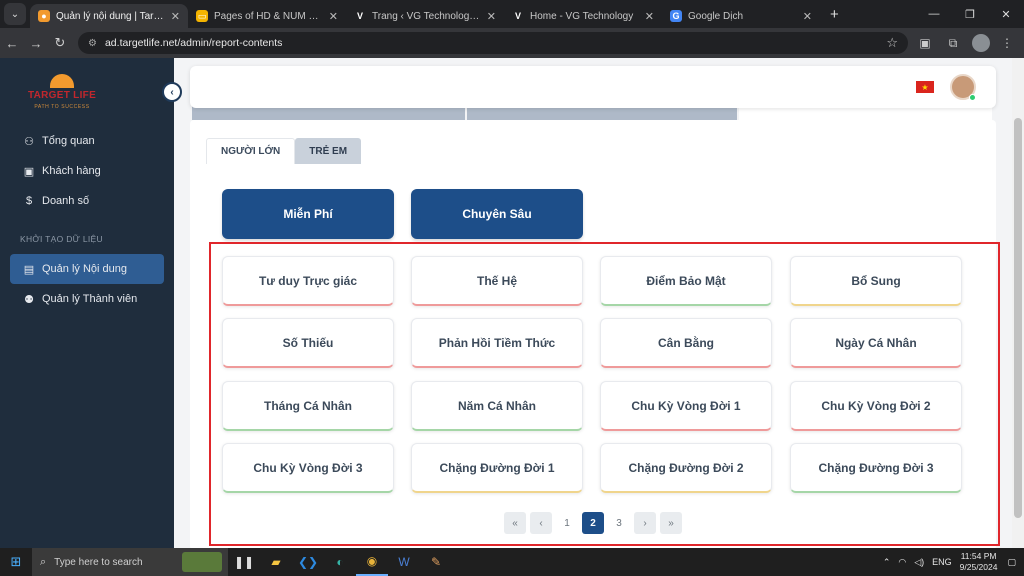  I want to click on sidebar-item-overview: ⚇ Tổng quan, so click(87, 141).